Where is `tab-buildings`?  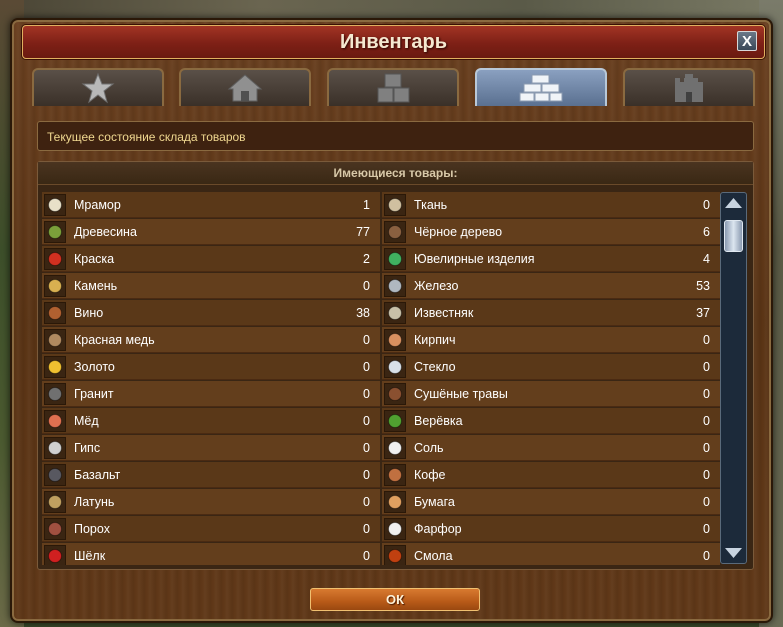
tab-buildings is located at coordinates (245, 87).